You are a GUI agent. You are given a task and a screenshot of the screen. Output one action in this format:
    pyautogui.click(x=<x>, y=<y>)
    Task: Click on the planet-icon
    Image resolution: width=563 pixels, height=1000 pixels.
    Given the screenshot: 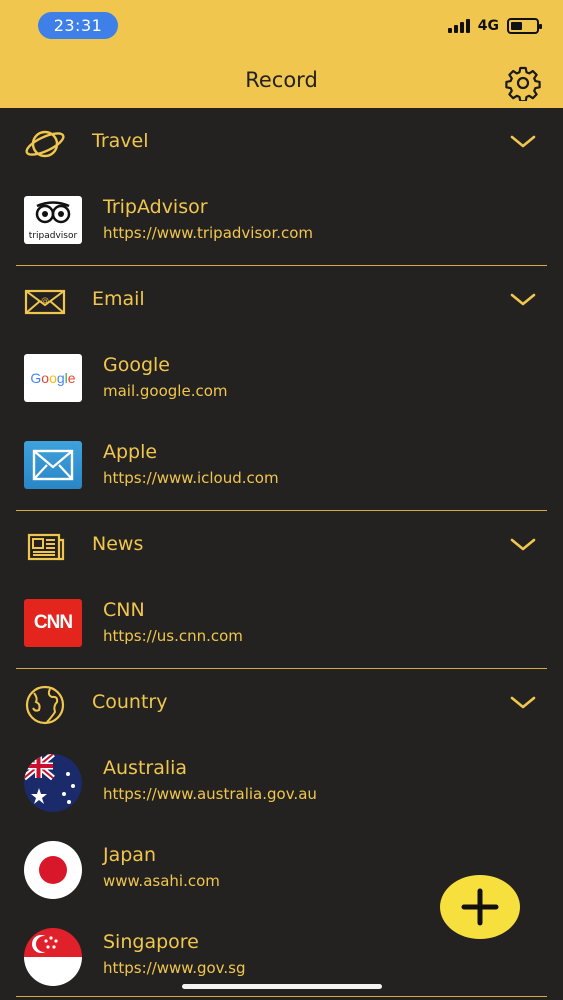 What is the action you would take?
    pyautogui.click(x=45, y=144)
    